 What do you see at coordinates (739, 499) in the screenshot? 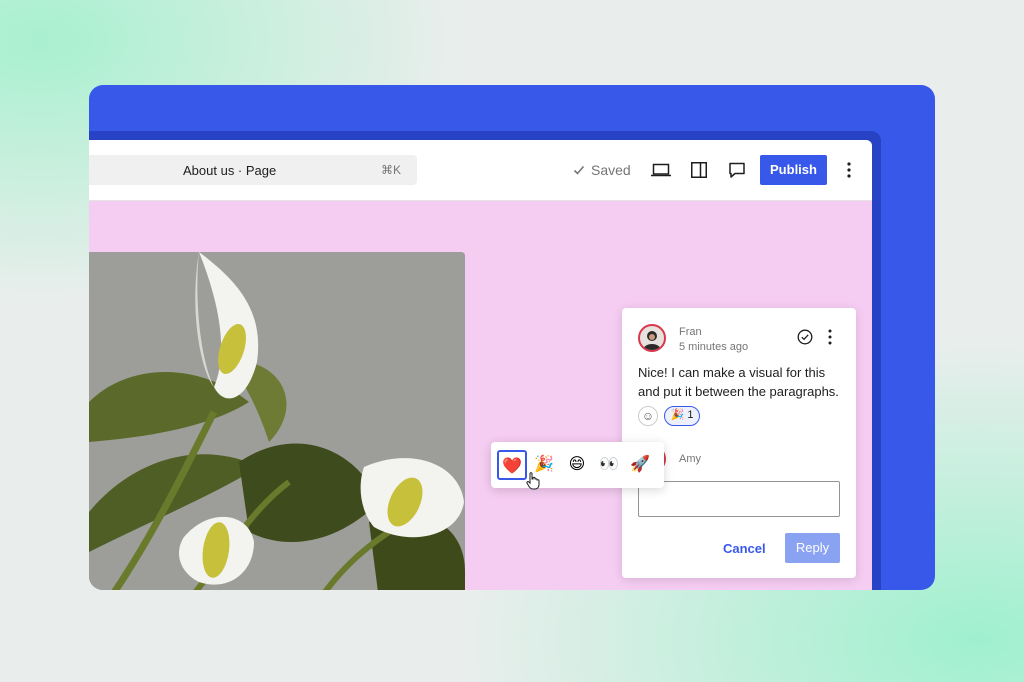
I see `reply-input` at bounding box center [739, 499].